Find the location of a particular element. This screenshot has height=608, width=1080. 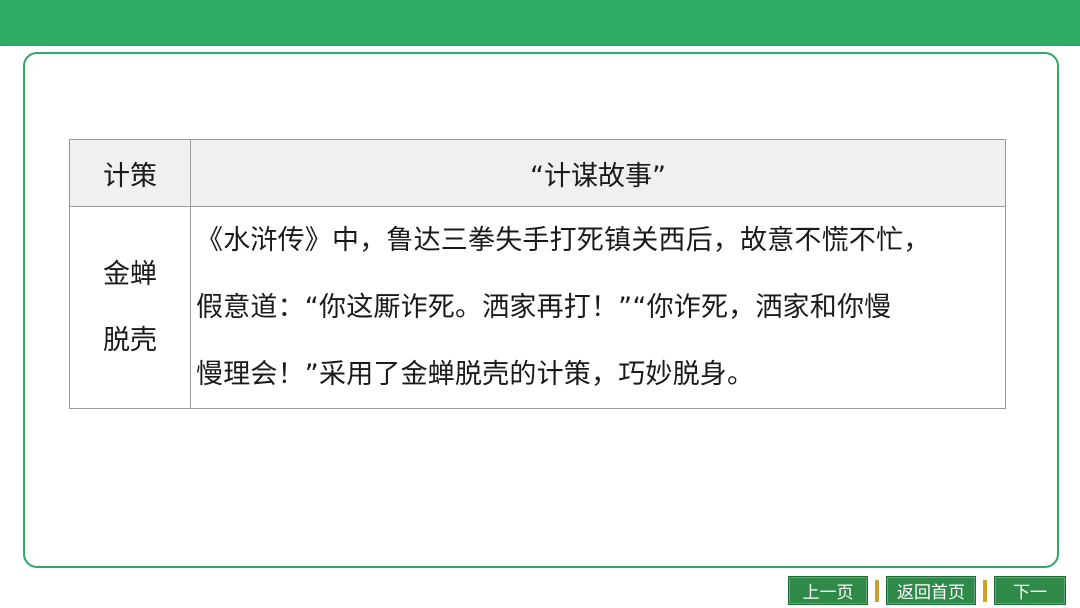

table-header-row: 计策 “计谋故事” is located at coordinates (537, 173).